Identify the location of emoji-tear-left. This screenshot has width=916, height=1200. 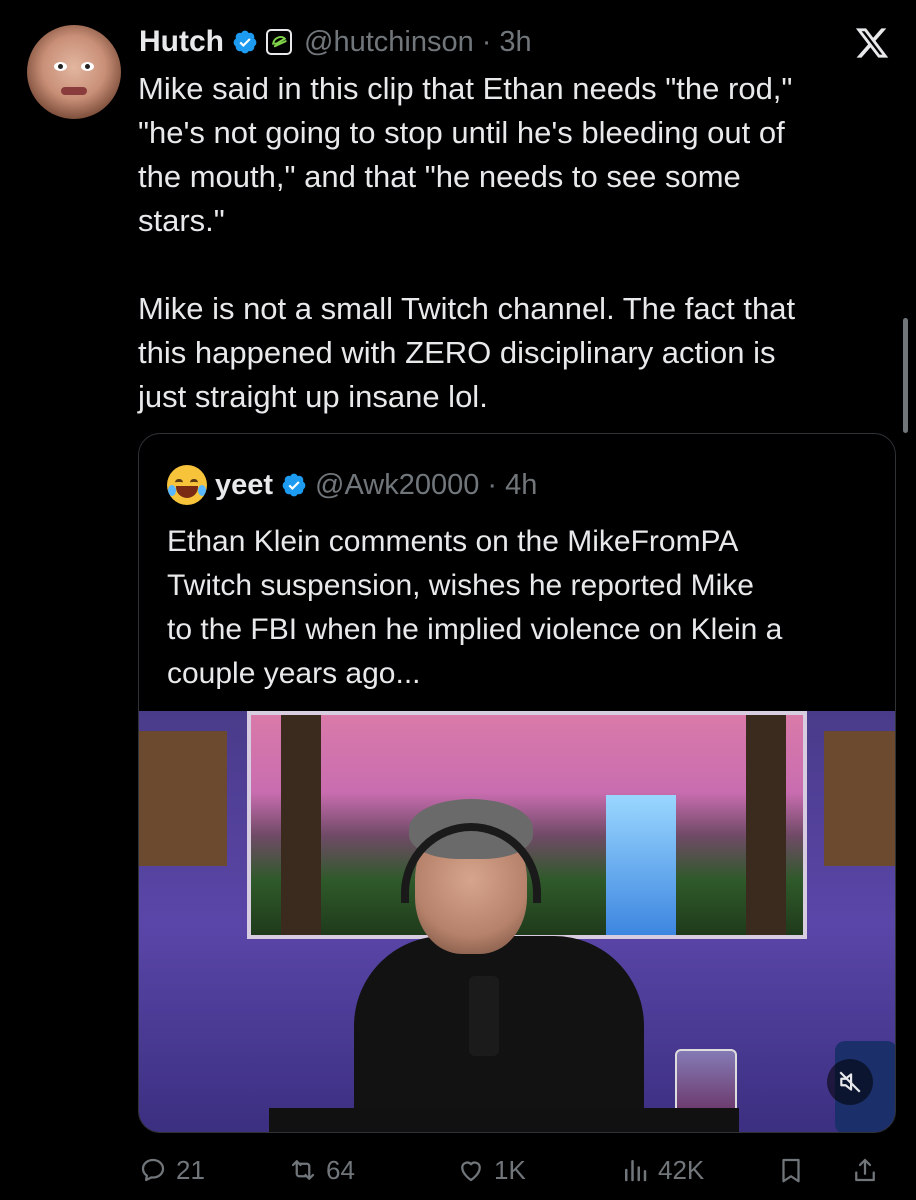
(172, 490).